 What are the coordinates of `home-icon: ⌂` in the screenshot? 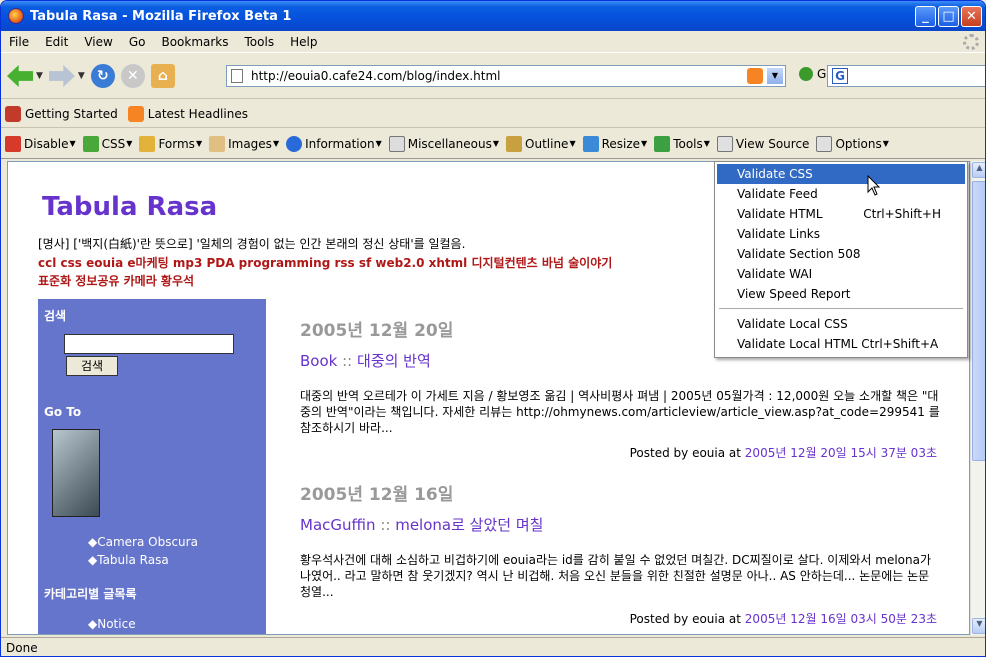 It's located at (162, 76).